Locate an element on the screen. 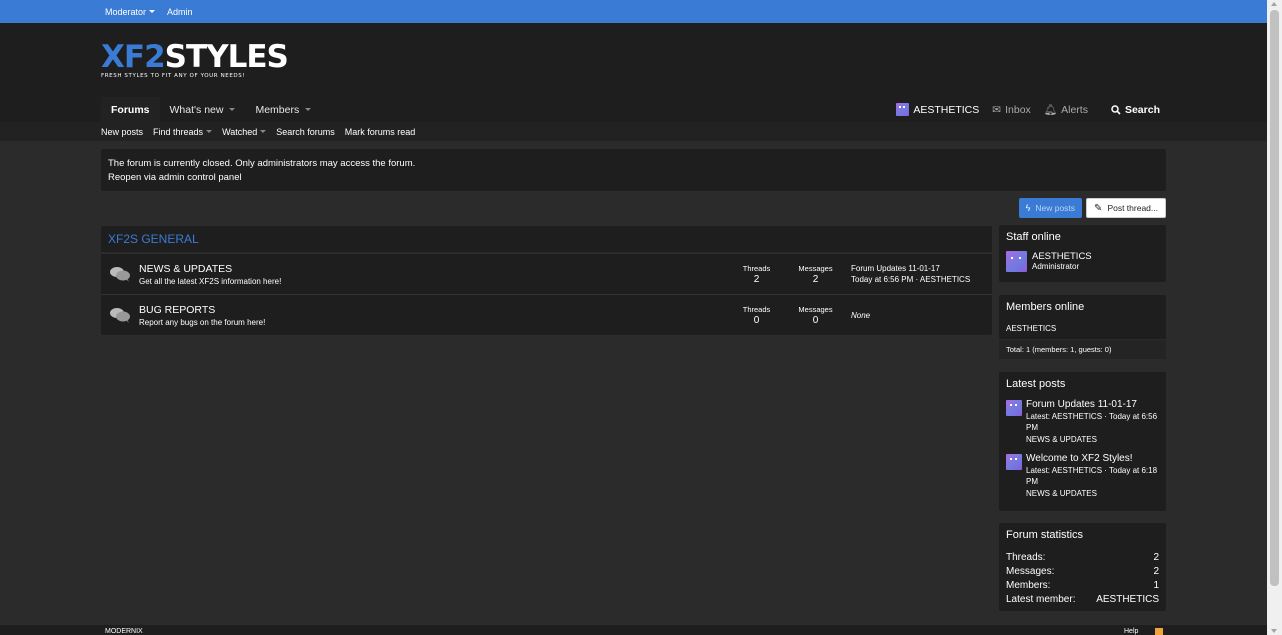 This screenshot has height=635, width=1282. forum-title-link: NEWS & UPDATES is located at coordinates (433, 269).